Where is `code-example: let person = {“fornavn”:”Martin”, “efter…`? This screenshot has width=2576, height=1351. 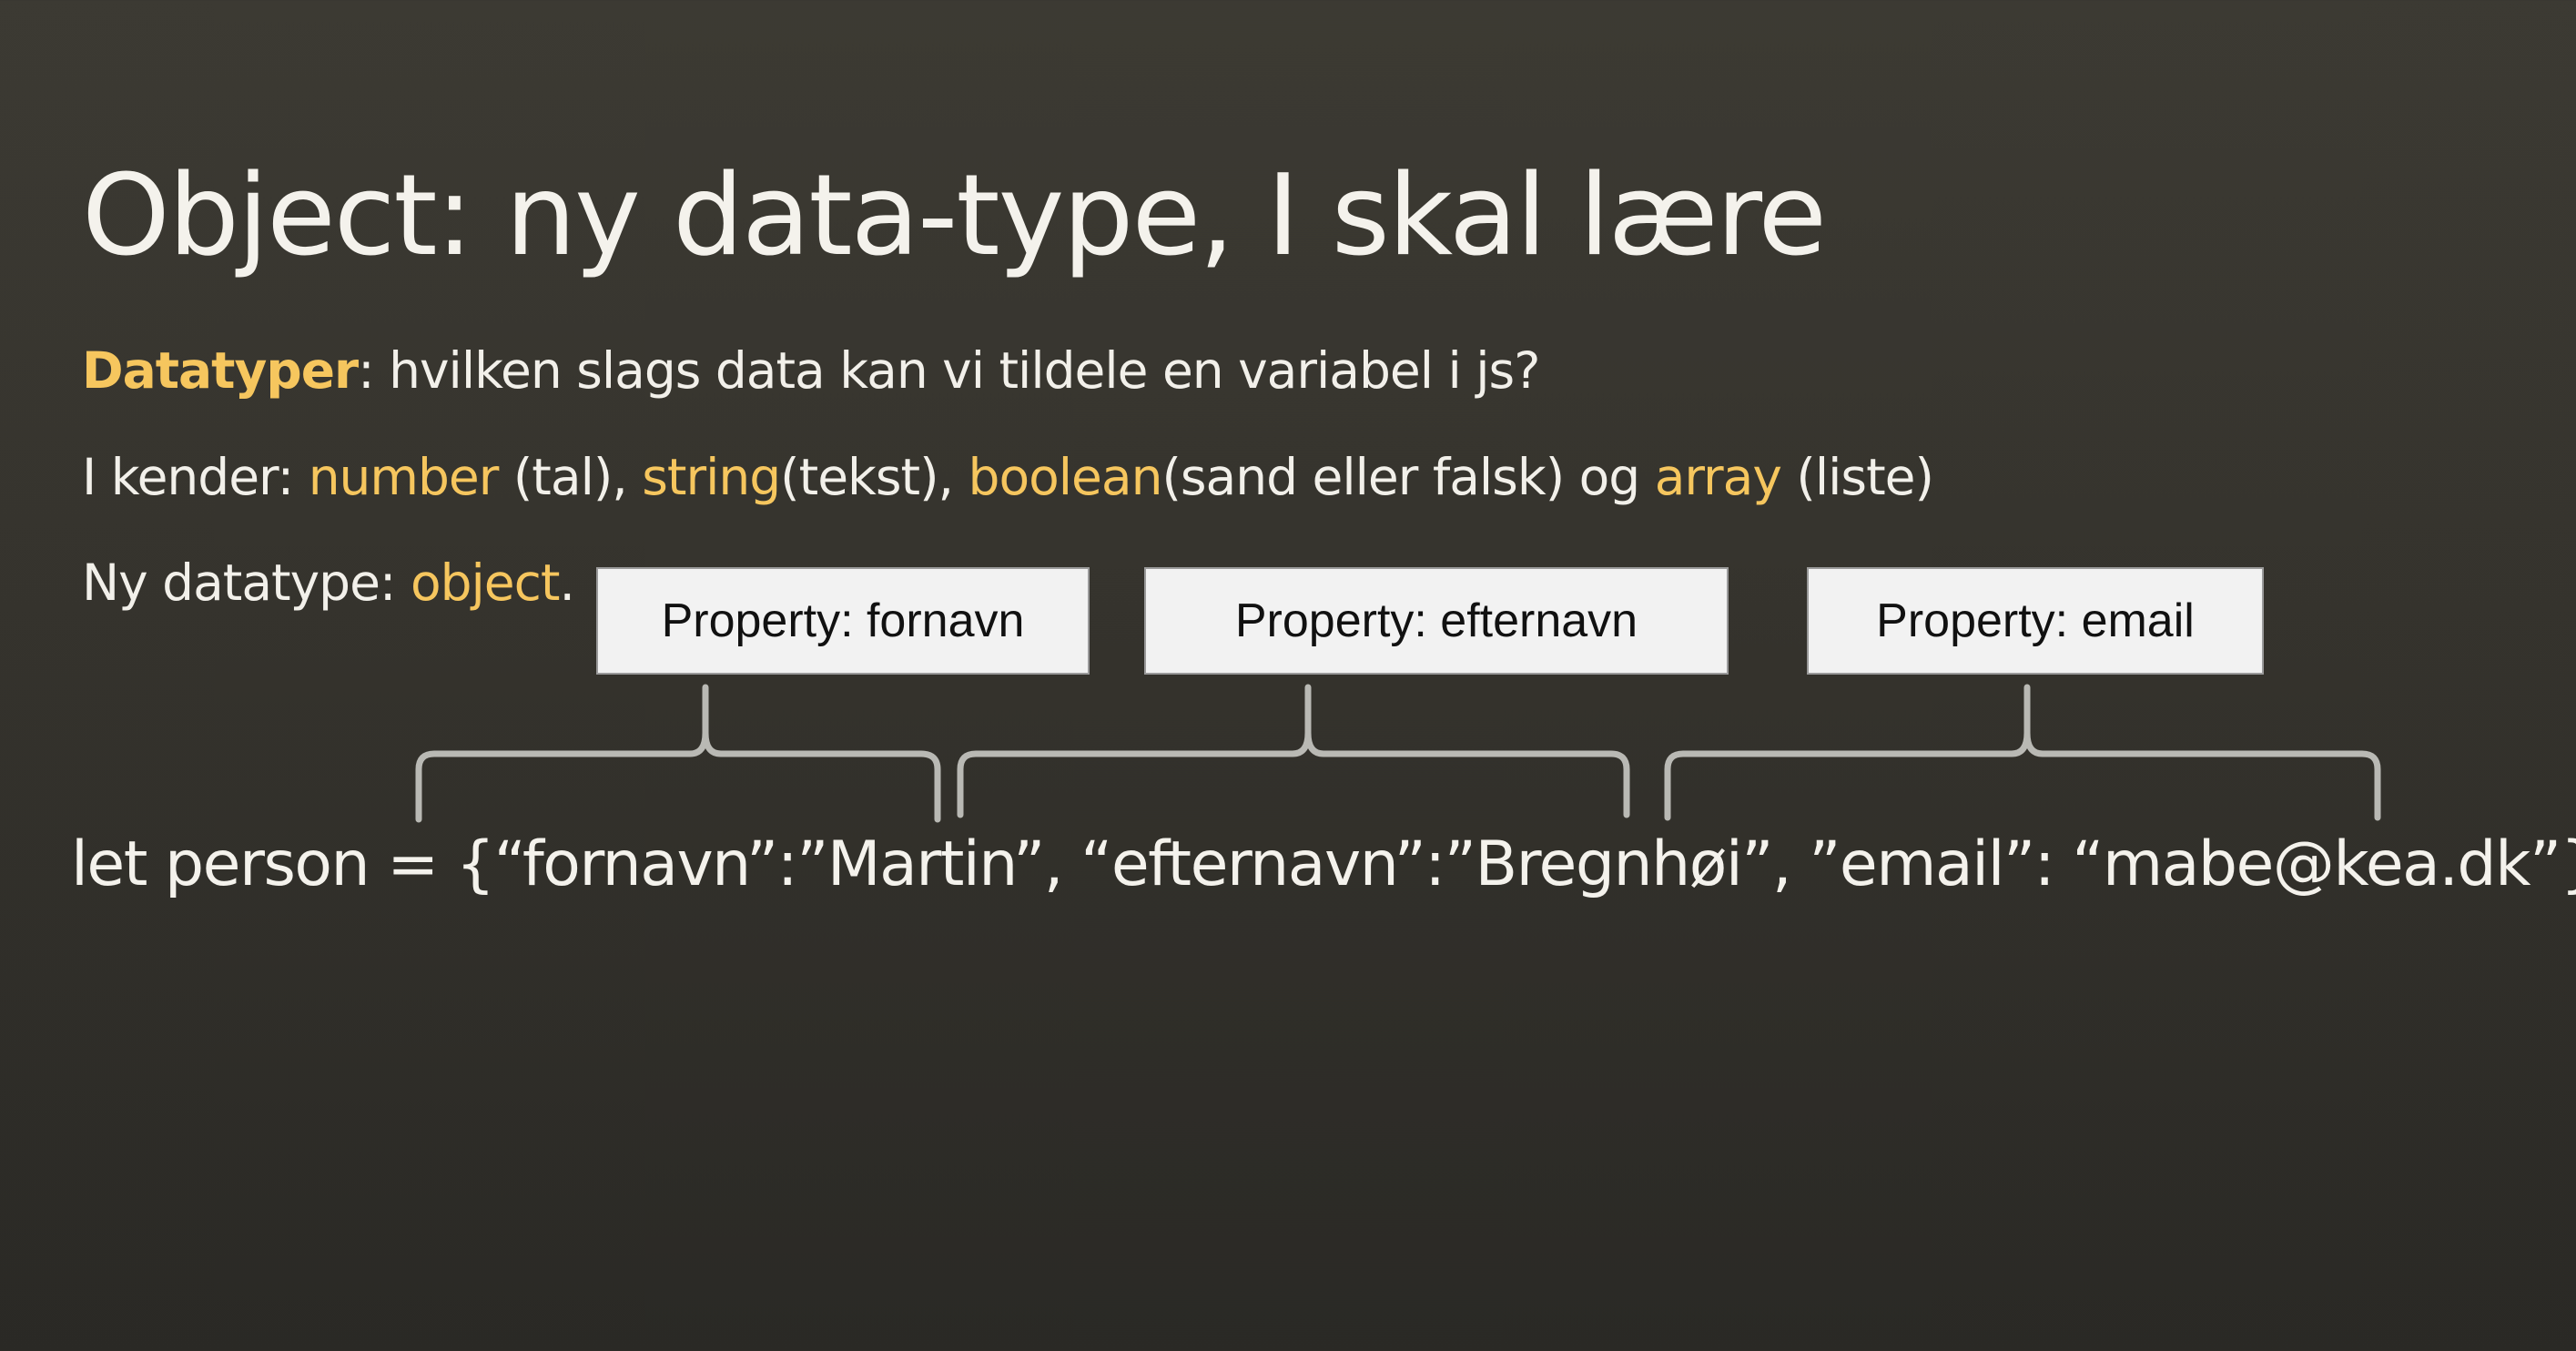
code-example: let person = {“fornavn”:”Martin”, “efter… is located at coordinates (1323, 864).